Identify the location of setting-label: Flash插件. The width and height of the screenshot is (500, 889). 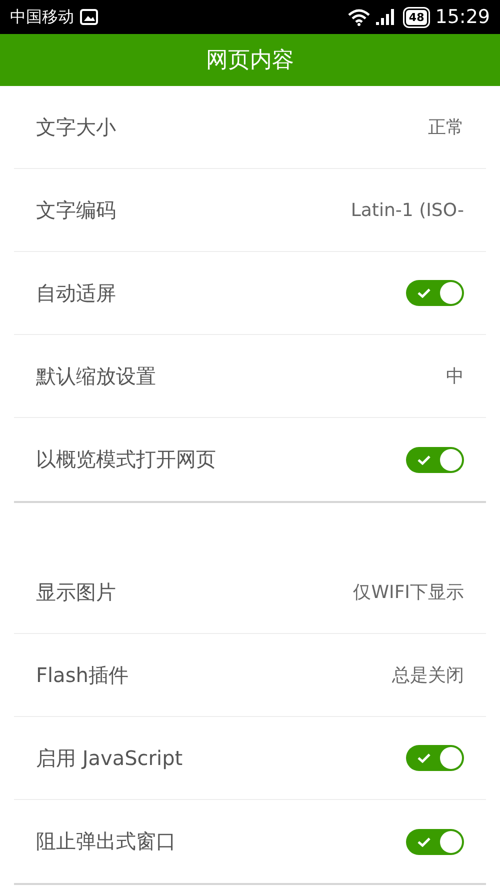
(82, 675).